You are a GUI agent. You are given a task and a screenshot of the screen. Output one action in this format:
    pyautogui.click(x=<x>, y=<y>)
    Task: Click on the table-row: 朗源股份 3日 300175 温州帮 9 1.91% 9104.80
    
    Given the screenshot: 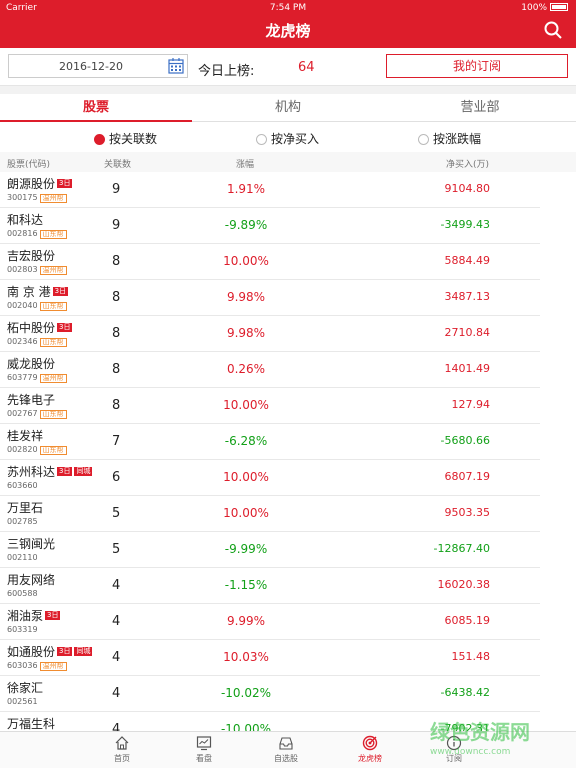 What is the action you would take?
    pyautogui.click(x=270, y=190)
    